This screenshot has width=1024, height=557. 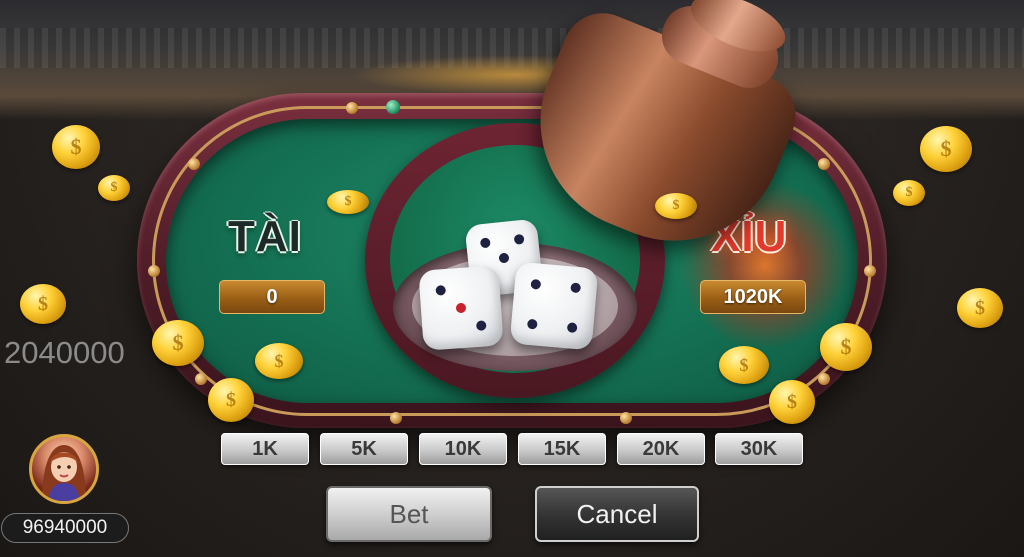 I want to click on die-four-icon, so click(x=554, y=306).